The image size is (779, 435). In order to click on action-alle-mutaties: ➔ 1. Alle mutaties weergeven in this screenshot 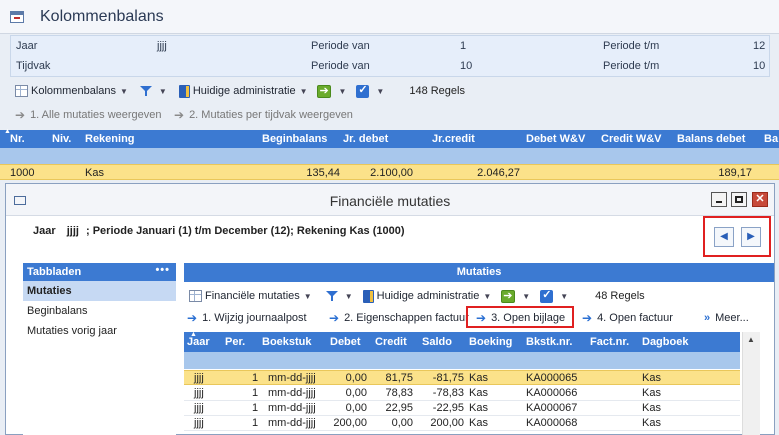, I will do `click(88, 115)`.